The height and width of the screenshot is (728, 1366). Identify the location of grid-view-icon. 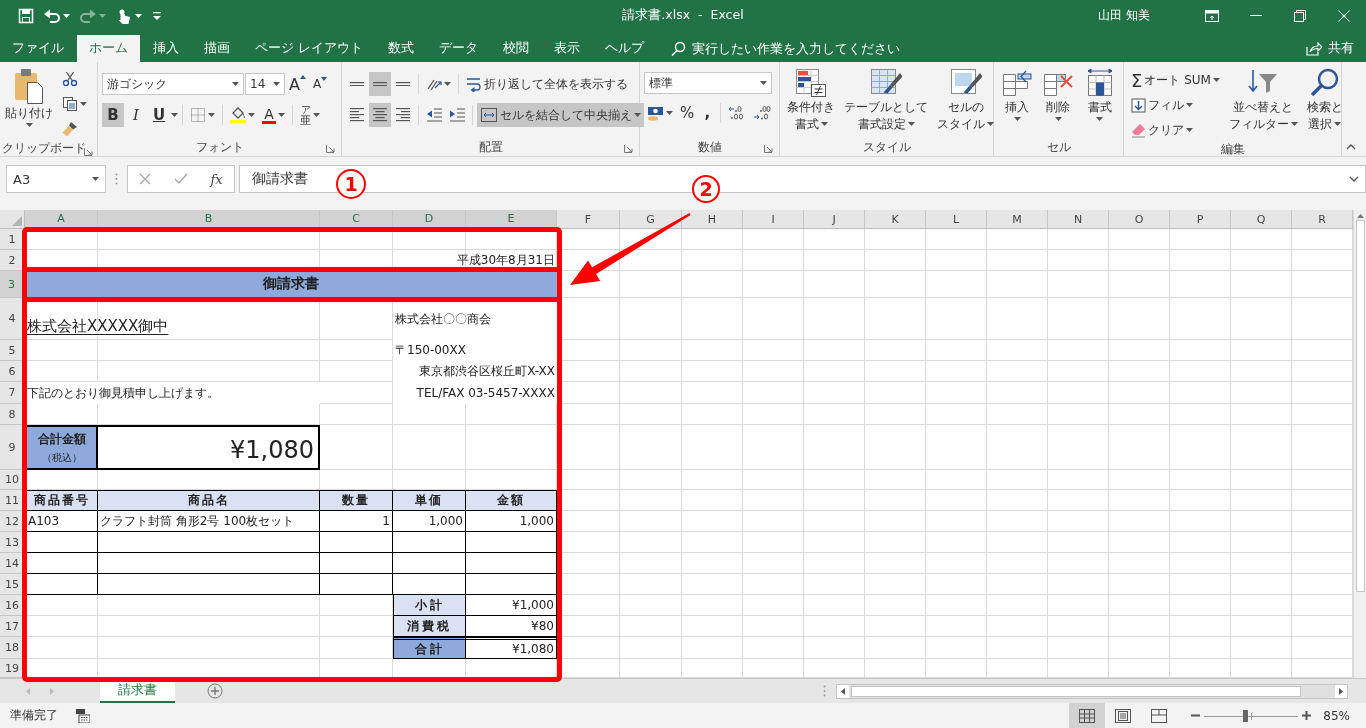
(1087, 715).